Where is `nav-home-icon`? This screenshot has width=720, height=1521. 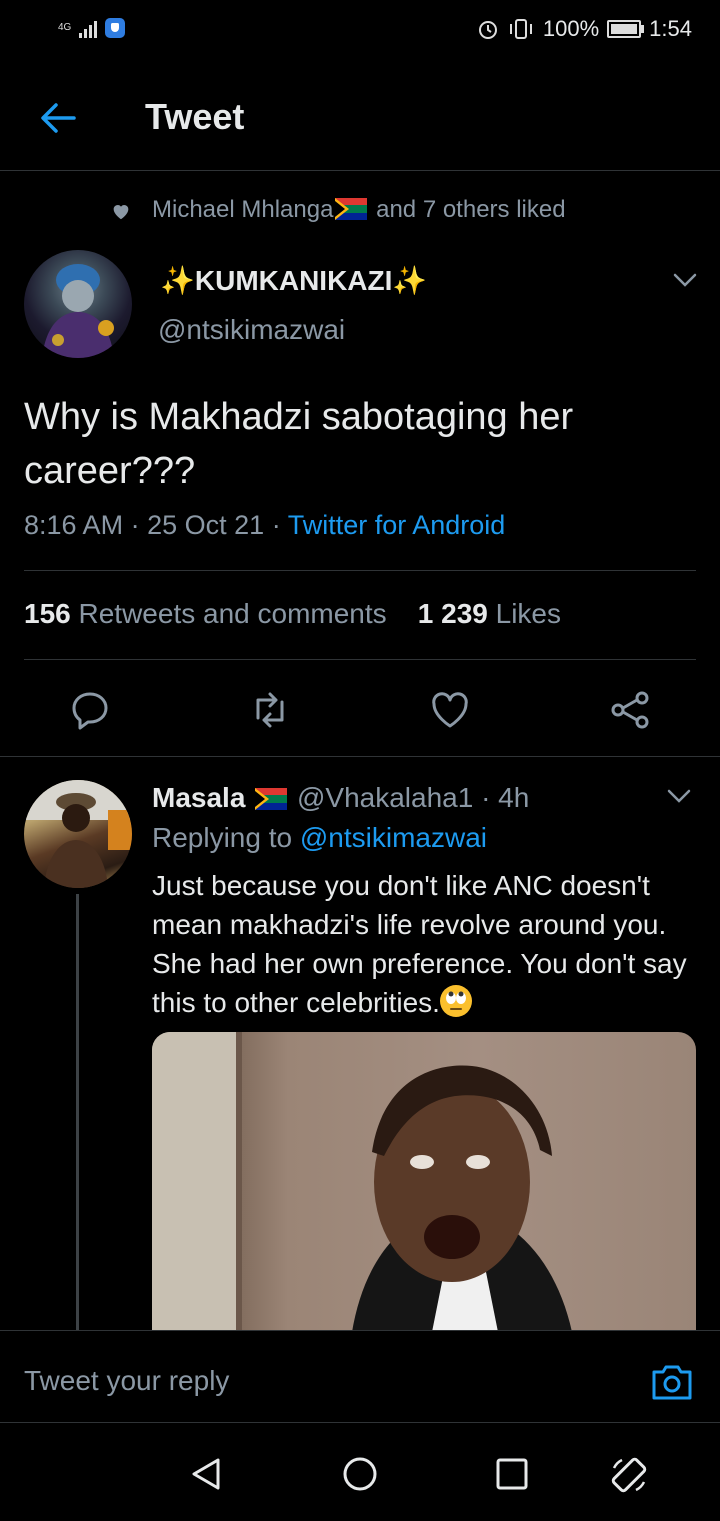 nav-home-icon is located at coordinates (360, 1474).